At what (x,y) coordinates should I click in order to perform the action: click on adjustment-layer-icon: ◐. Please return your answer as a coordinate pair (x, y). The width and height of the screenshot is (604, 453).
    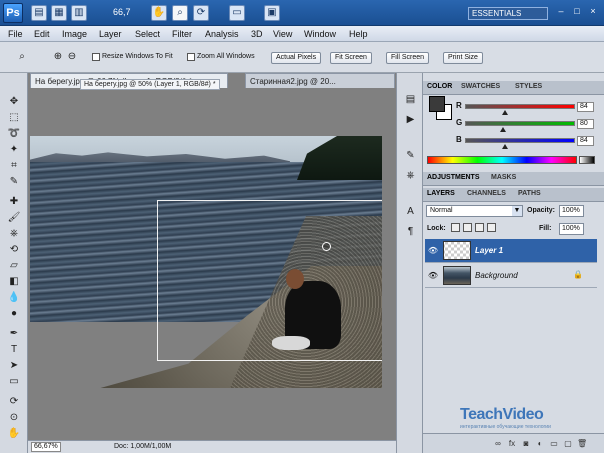
    Looking at the image, I should click on (540, 444).